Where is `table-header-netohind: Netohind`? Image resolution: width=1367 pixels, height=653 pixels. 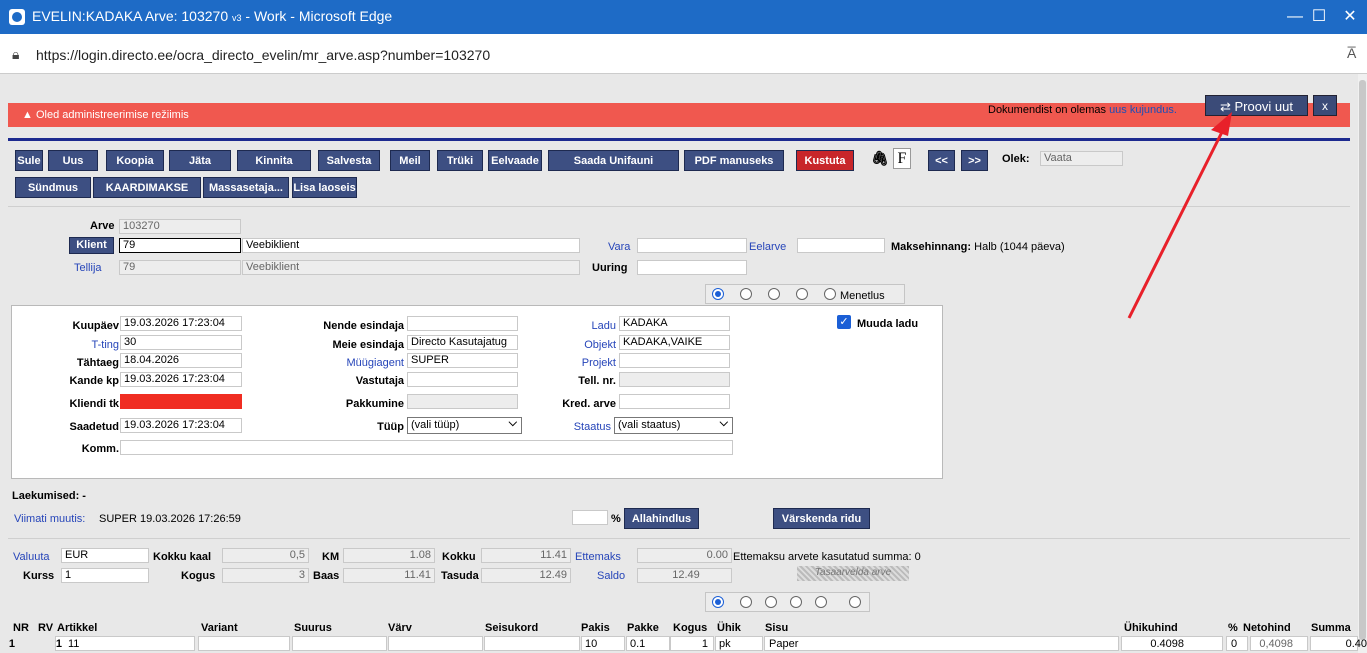 table-header-netohind: Netohind is located at coordinates (1267, 628).